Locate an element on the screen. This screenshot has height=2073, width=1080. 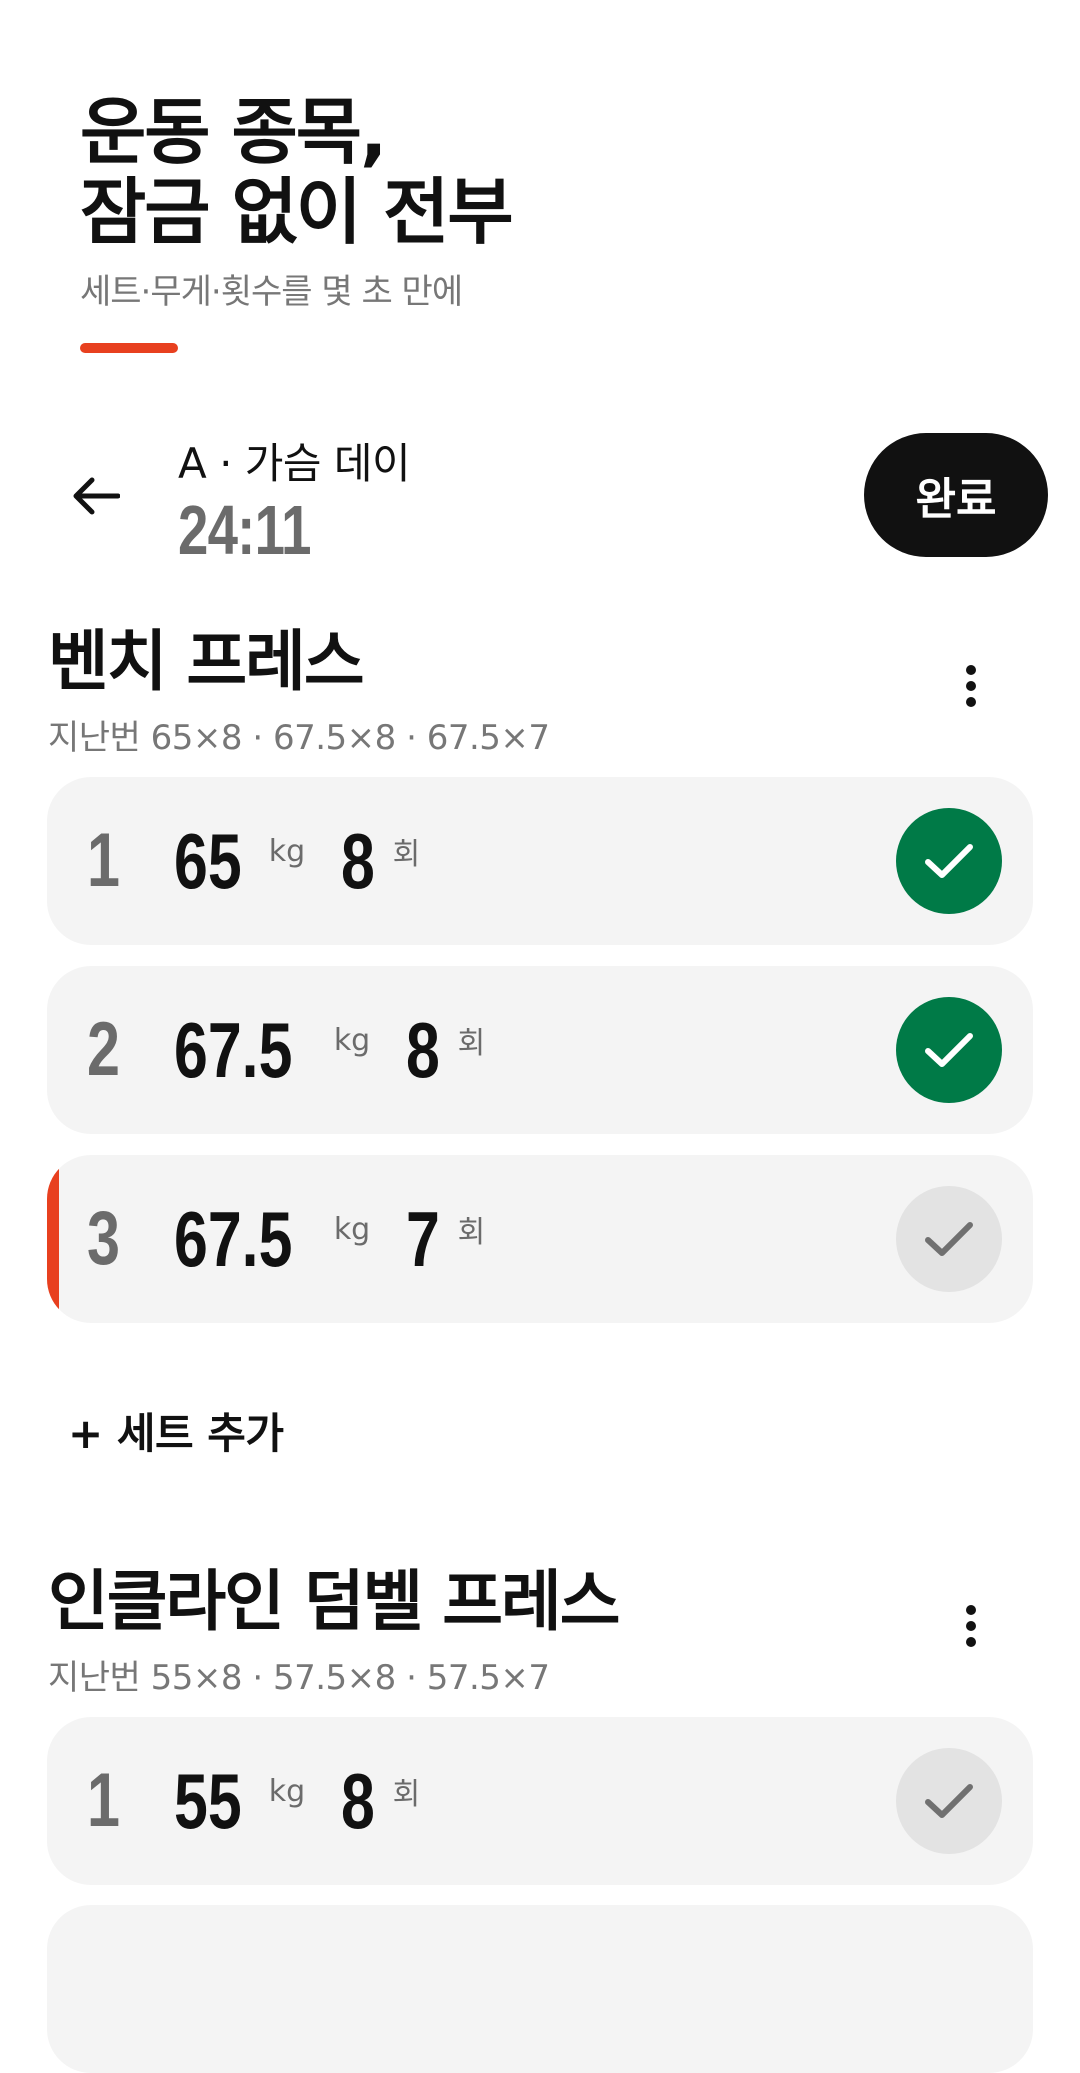
session-timer: 24:11 is located at coordinates (245, 530).